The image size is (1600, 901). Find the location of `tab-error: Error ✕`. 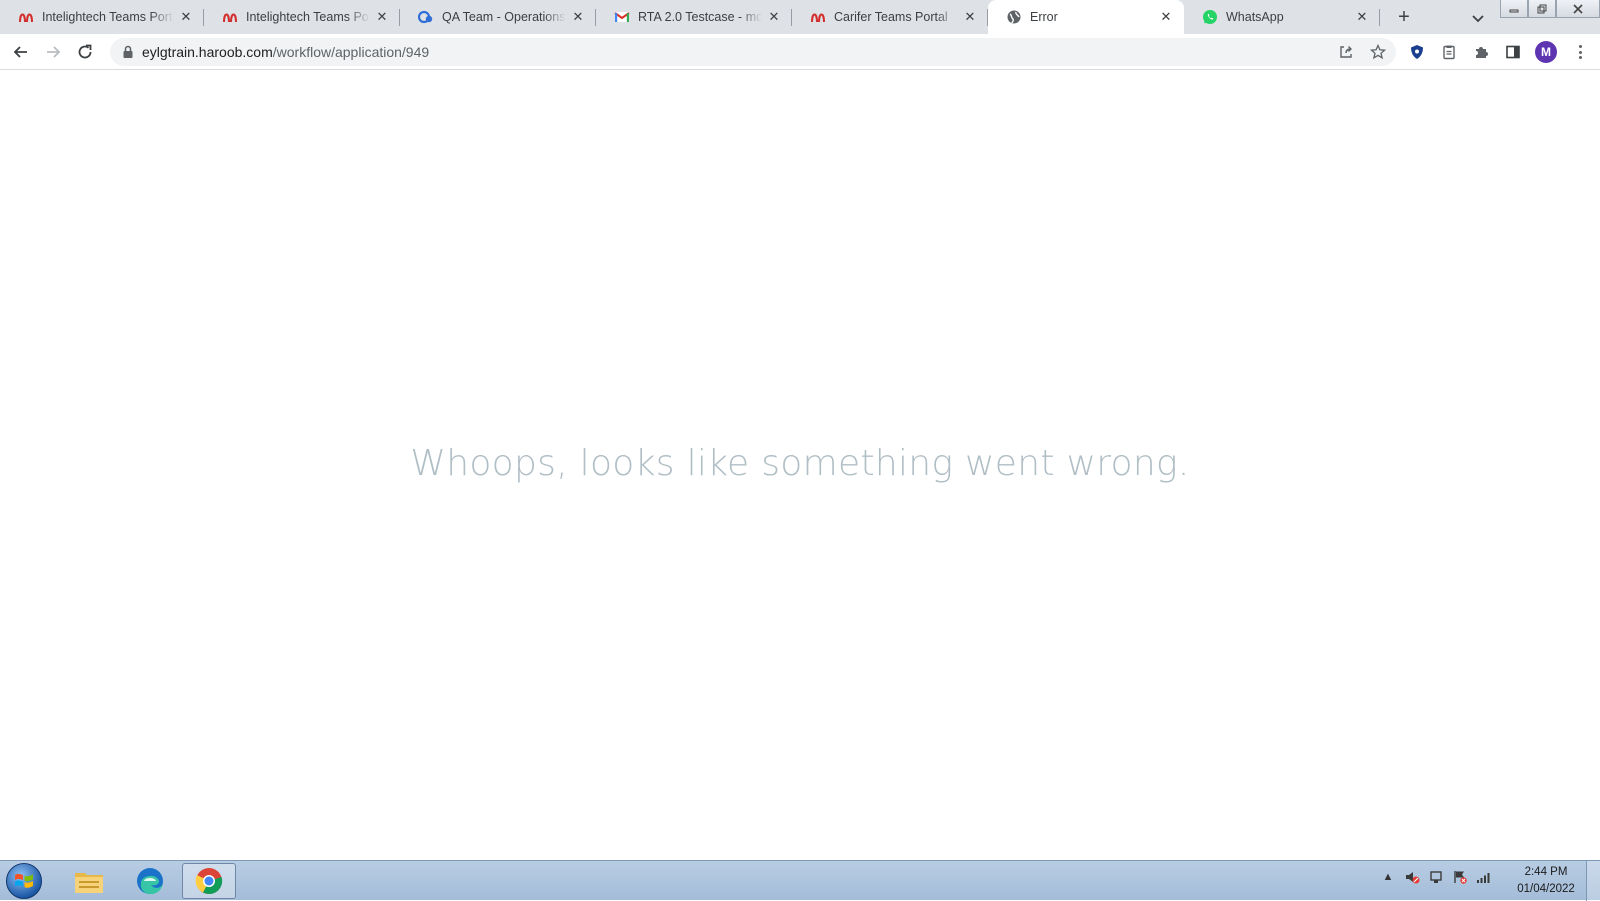

tab-error: Error ✕ is located at coordinates (1086, 17).